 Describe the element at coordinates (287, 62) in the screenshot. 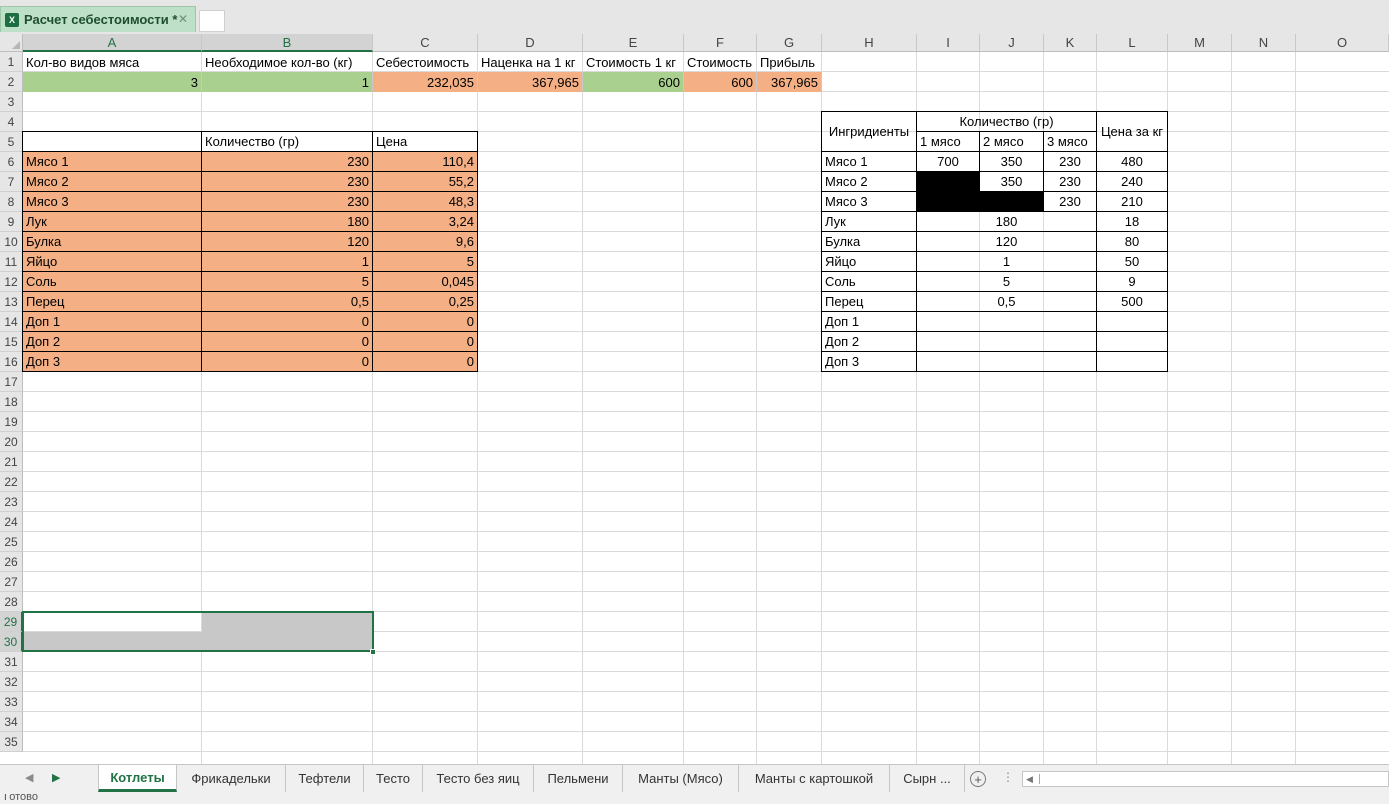

I see `header-label: Необходимое кол-во (кг)` at that location.